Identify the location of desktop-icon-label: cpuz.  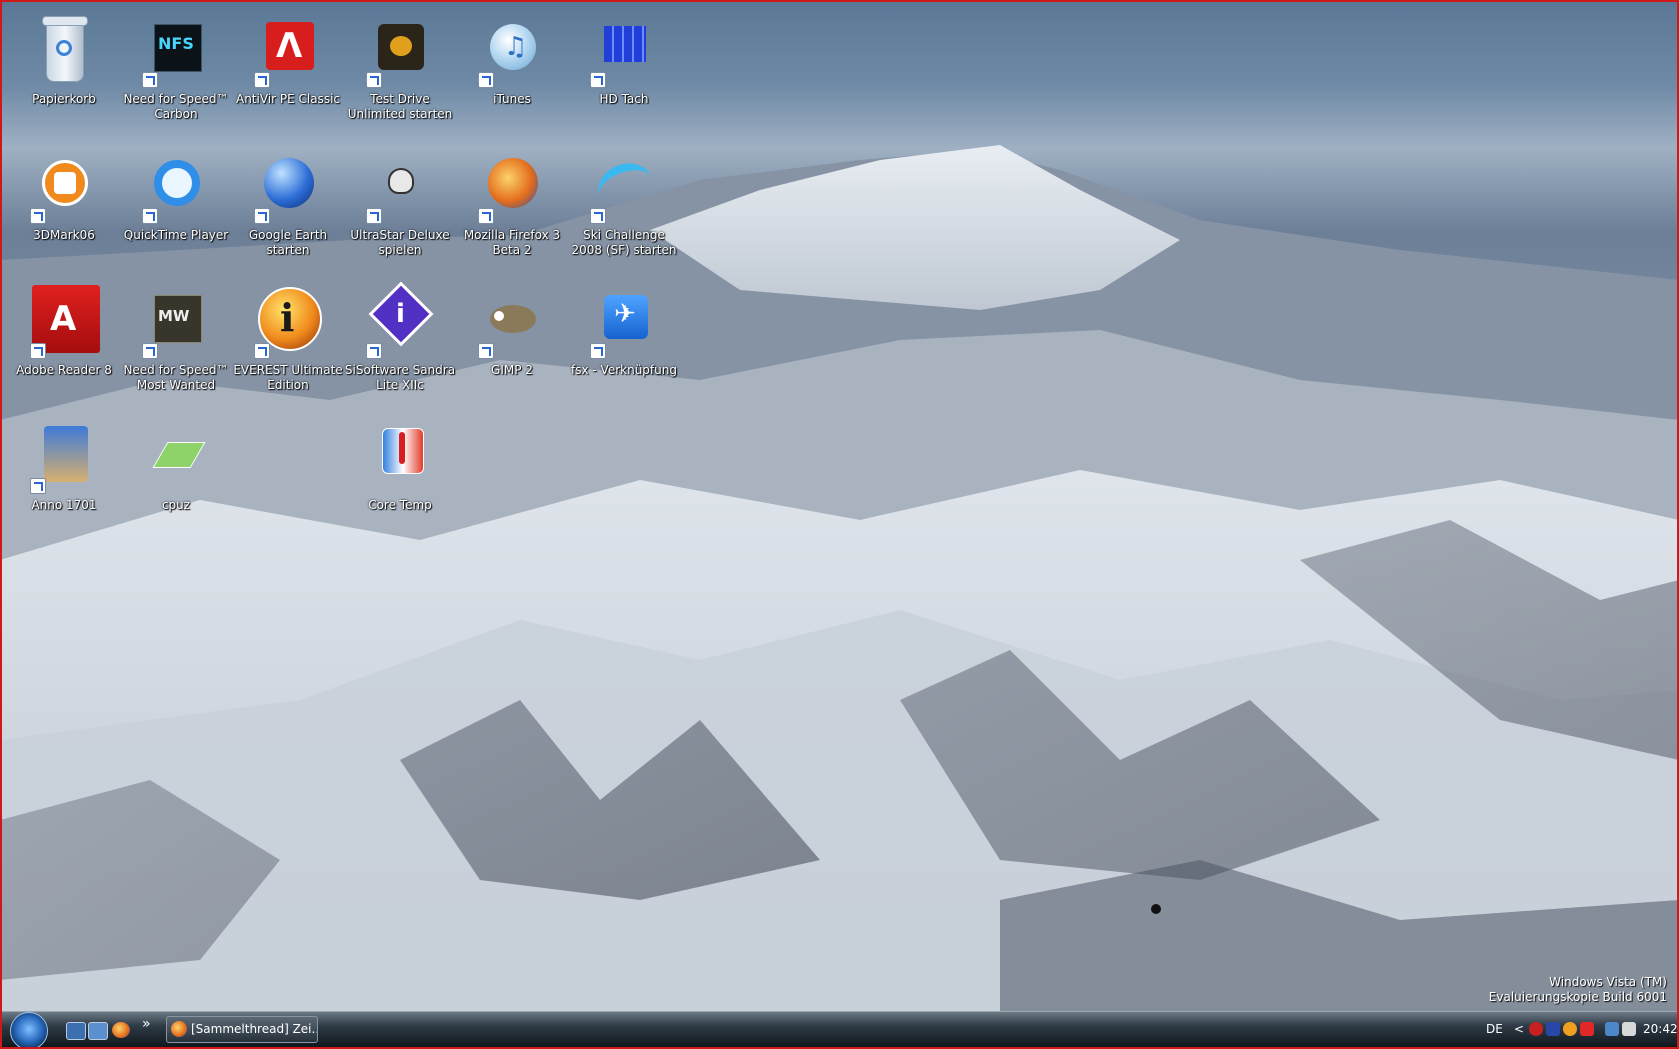
(176, 505).